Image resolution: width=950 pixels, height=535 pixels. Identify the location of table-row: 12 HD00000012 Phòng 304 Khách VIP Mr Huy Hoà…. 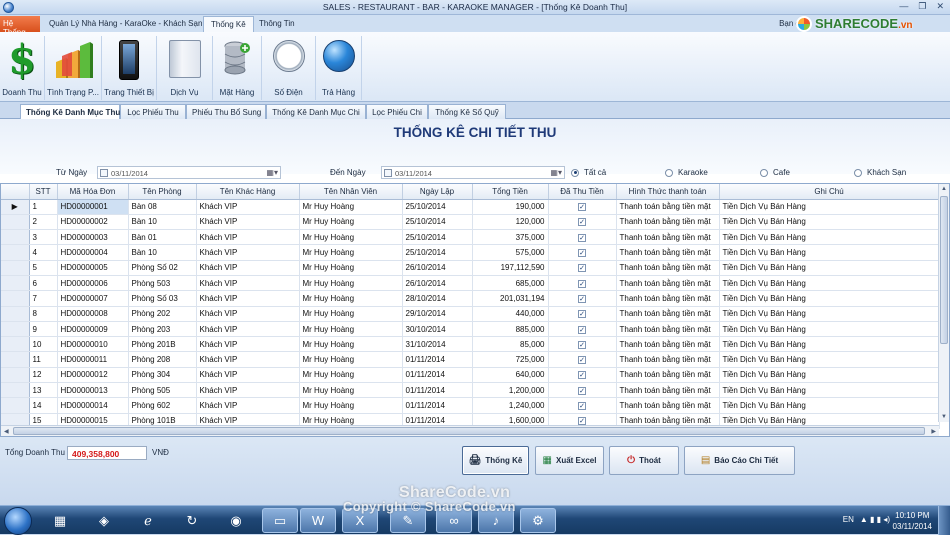
(470, 375).